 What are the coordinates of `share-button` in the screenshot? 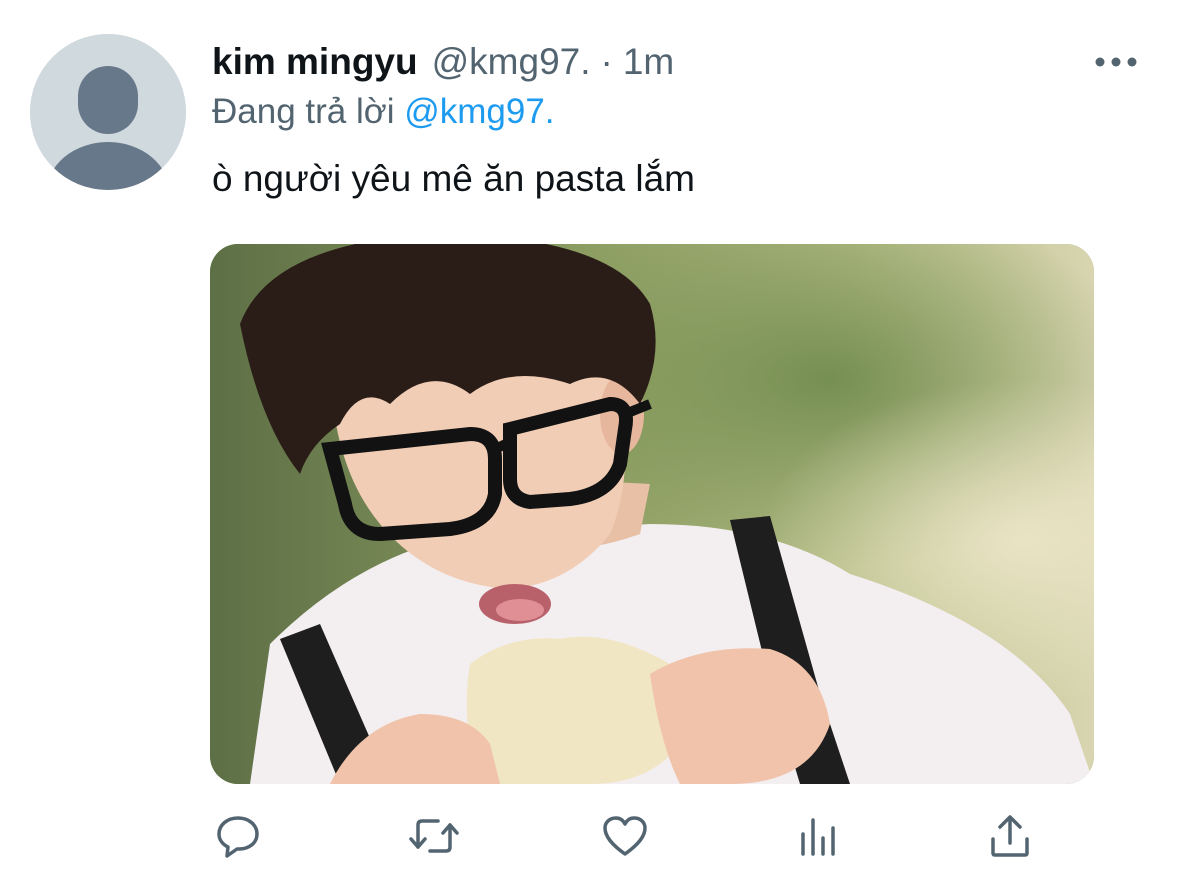 It's located at (1010, 836).